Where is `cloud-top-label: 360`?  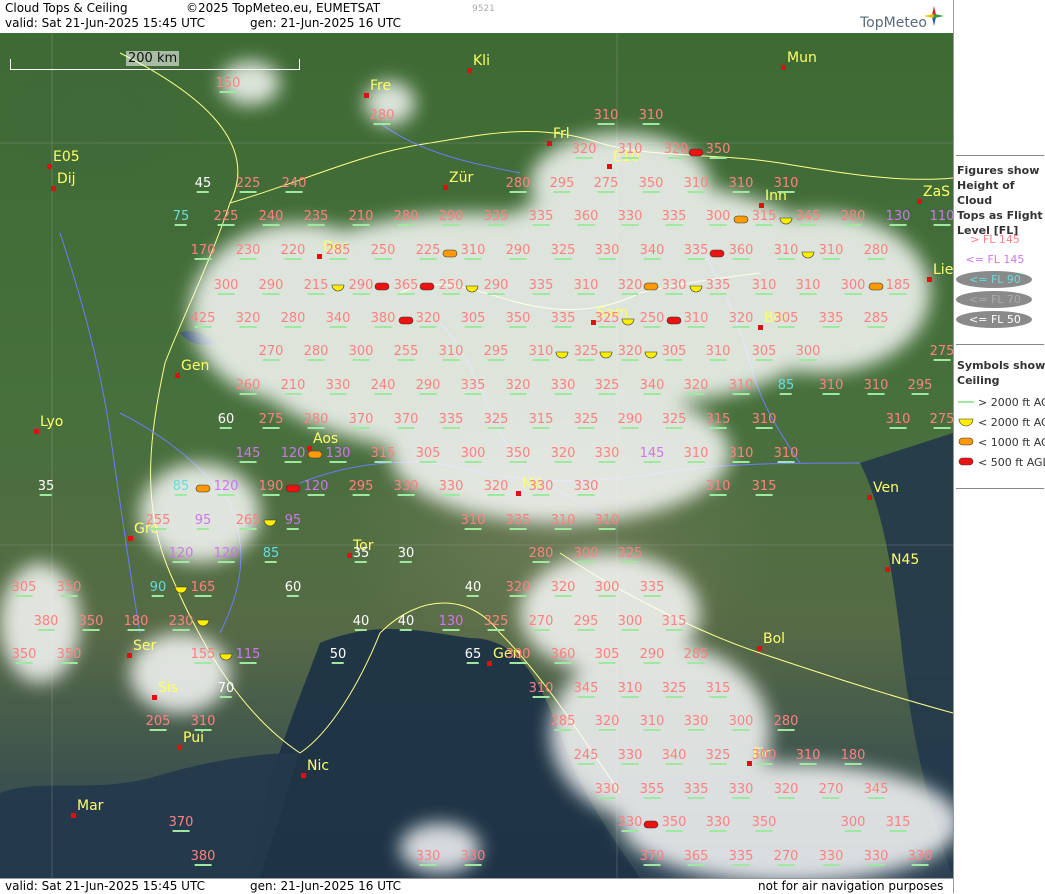 cloud-top-label: 360 is located at coordinates (741, 251).